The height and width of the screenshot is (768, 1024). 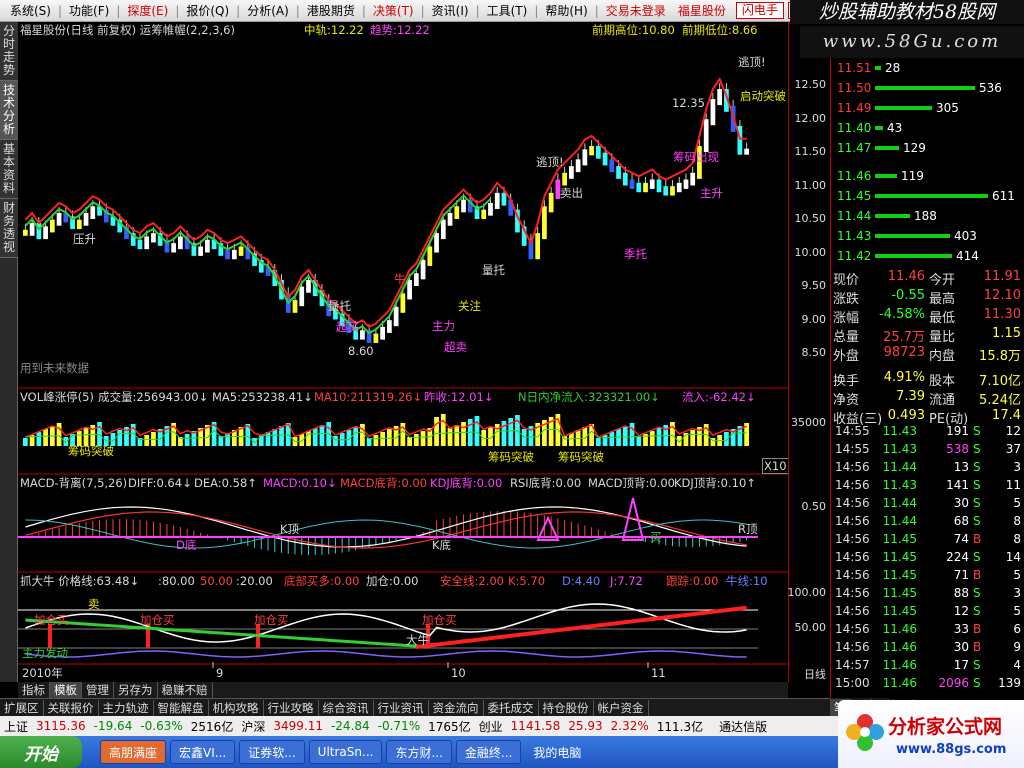 I want to click on menu-info: 资讯(I), so click(x=450, y=10).